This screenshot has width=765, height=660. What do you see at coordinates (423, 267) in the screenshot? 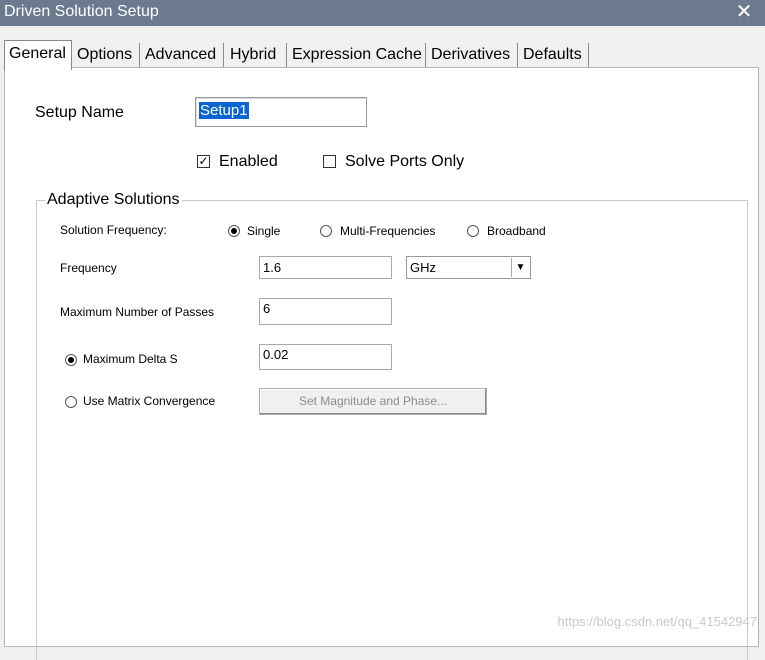
I see `frequency-unit-value: GHz` at bounding box center [423, 267].